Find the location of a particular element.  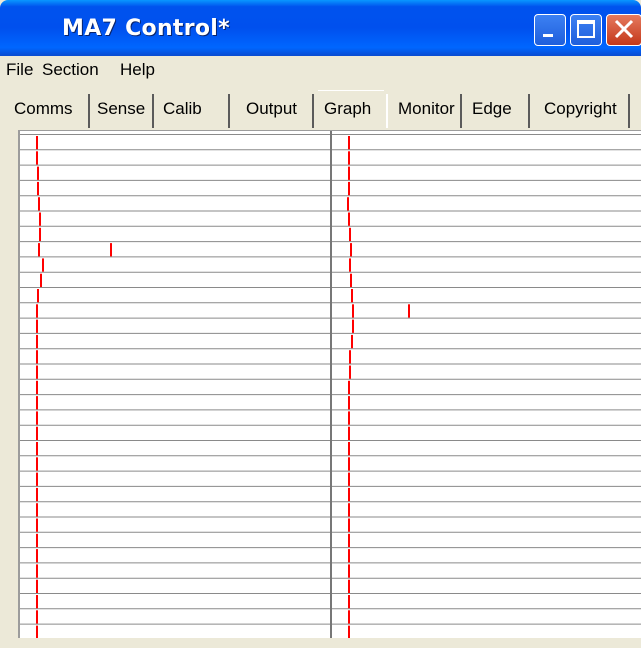

tab-copyright-label: Copyright is located at coordinates (580, 108).